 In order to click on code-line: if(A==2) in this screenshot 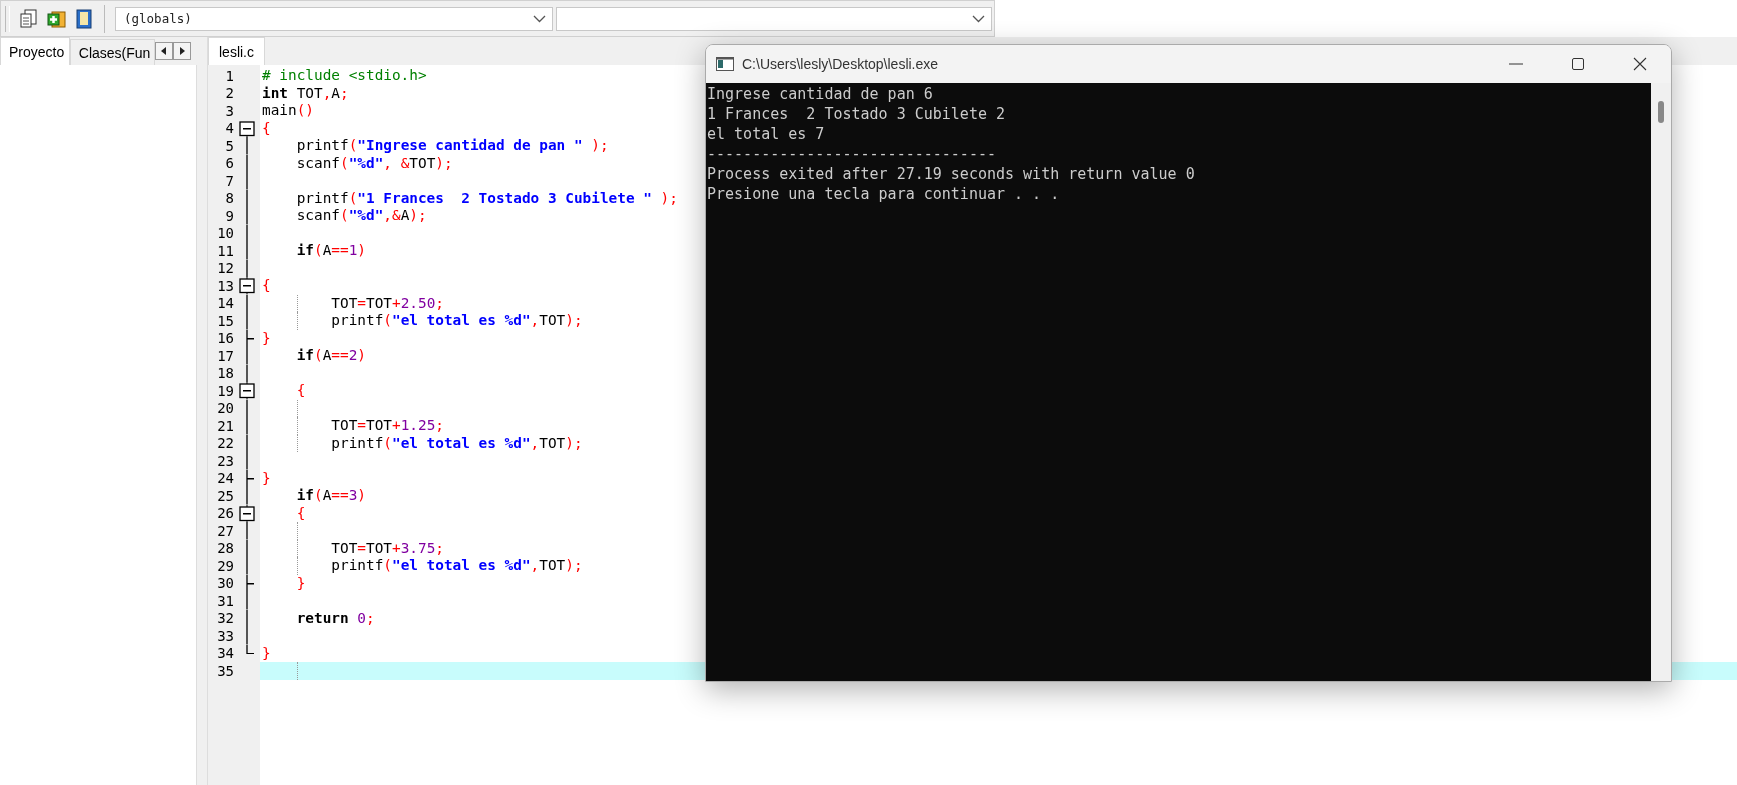, I will do `click(331, 356)`.